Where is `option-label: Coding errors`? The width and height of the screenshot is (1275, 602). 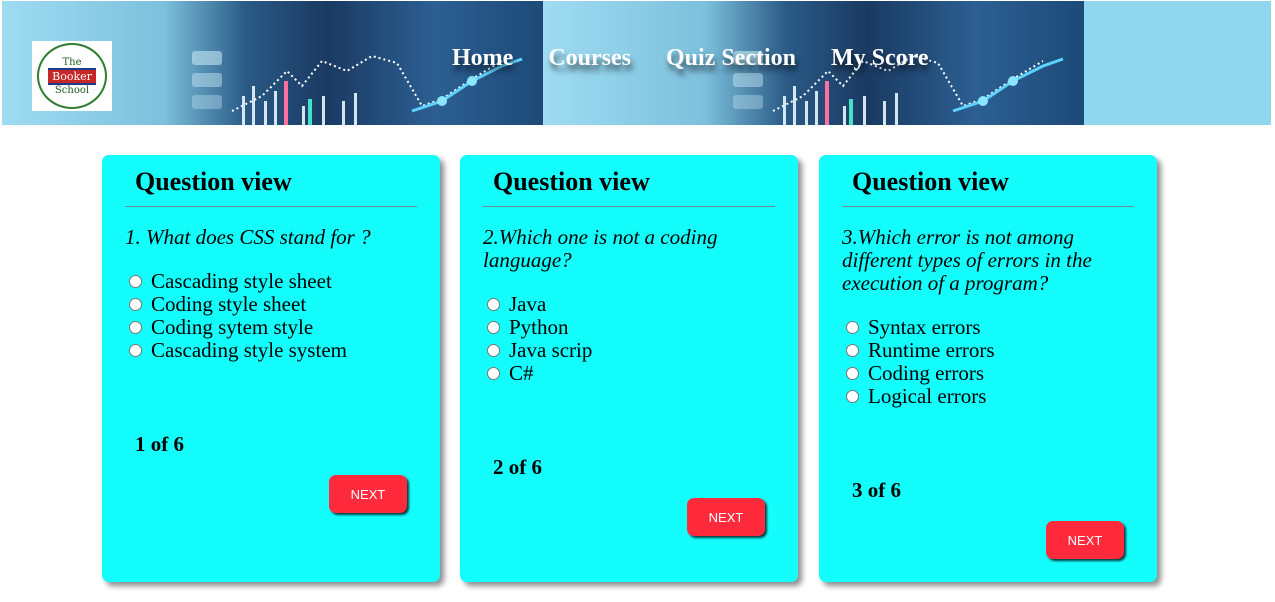 option-label: Coding errors is located at coordinates (926, 373).